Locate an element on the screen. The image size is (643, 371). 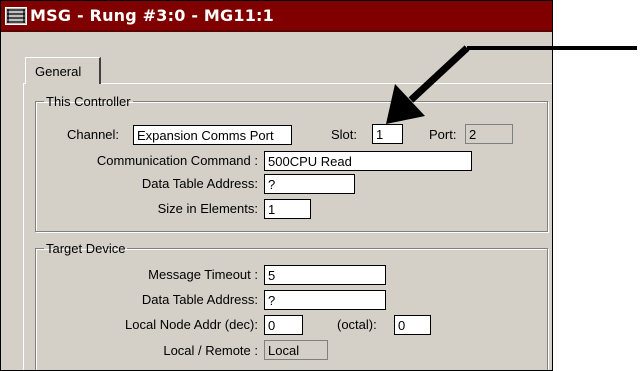
tab-general: General is located at coordinates (63, 70).